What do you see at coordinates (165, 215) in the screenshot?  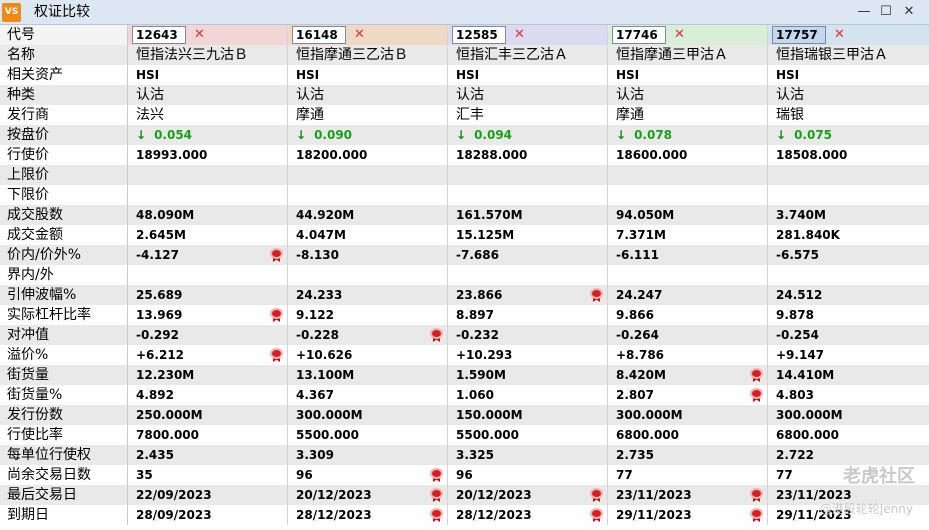 I see `cell-value: 48.090M` at bounding box center [165, 215].